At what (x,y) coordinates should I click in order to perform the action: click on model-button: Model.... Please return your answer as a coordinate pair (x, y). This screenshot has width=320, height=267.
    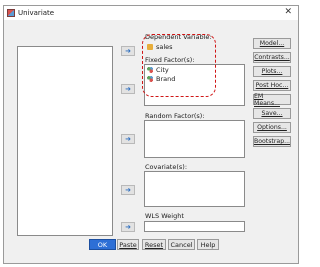
    Looking at the image, I should click on (272, 43).